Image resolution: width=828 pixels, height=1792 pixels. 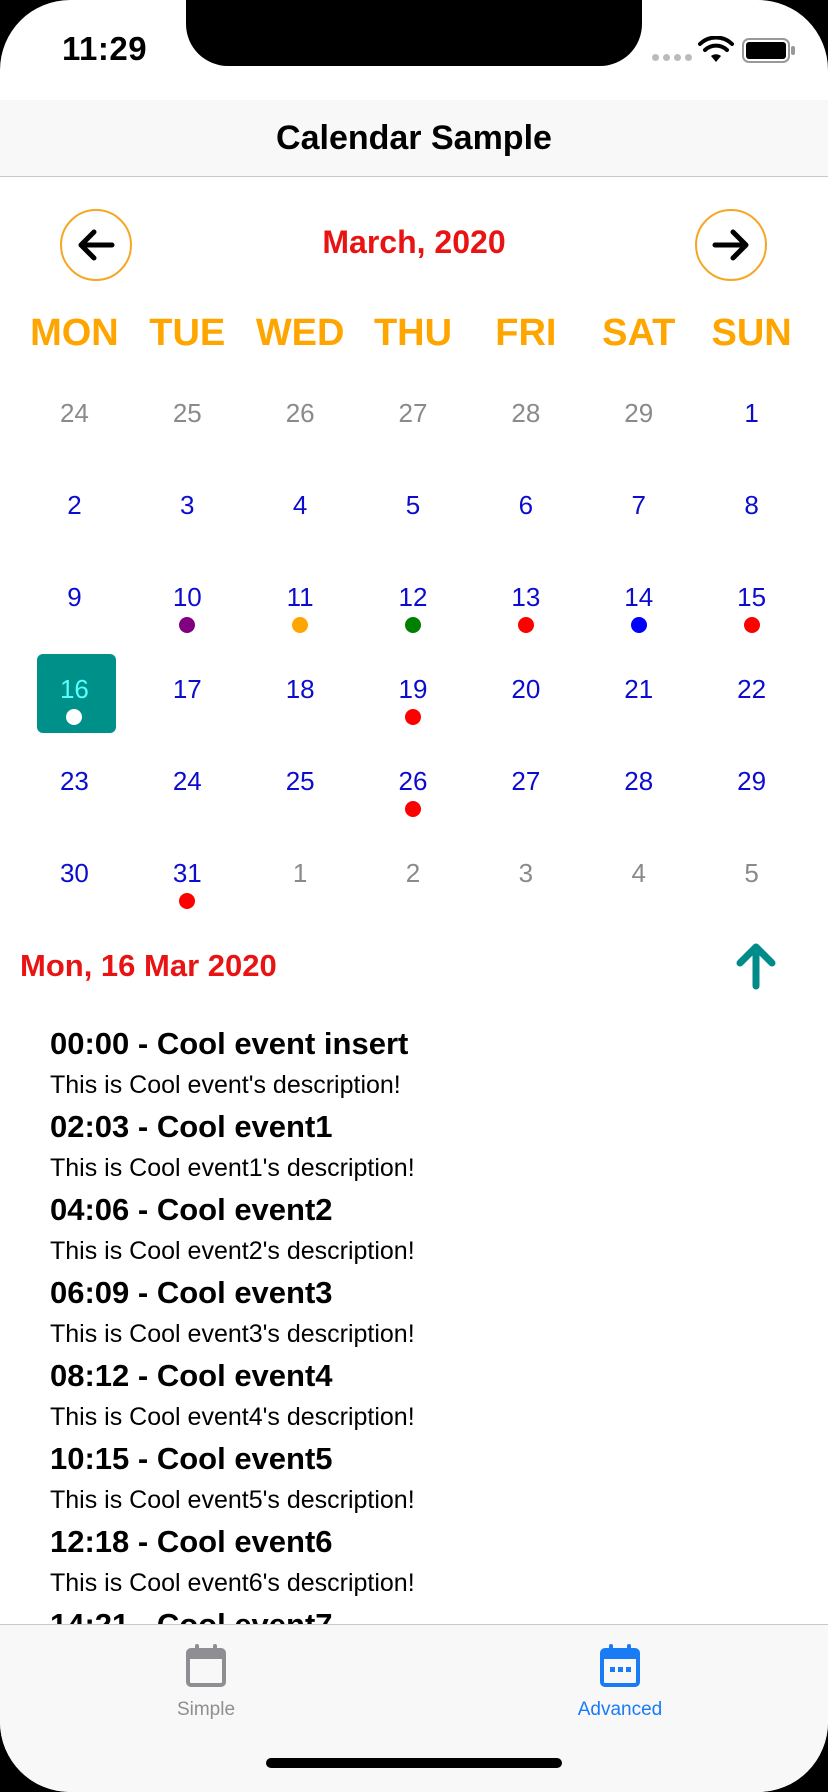 I want to click on calendar-day: 18, so click(x=300, y=694).